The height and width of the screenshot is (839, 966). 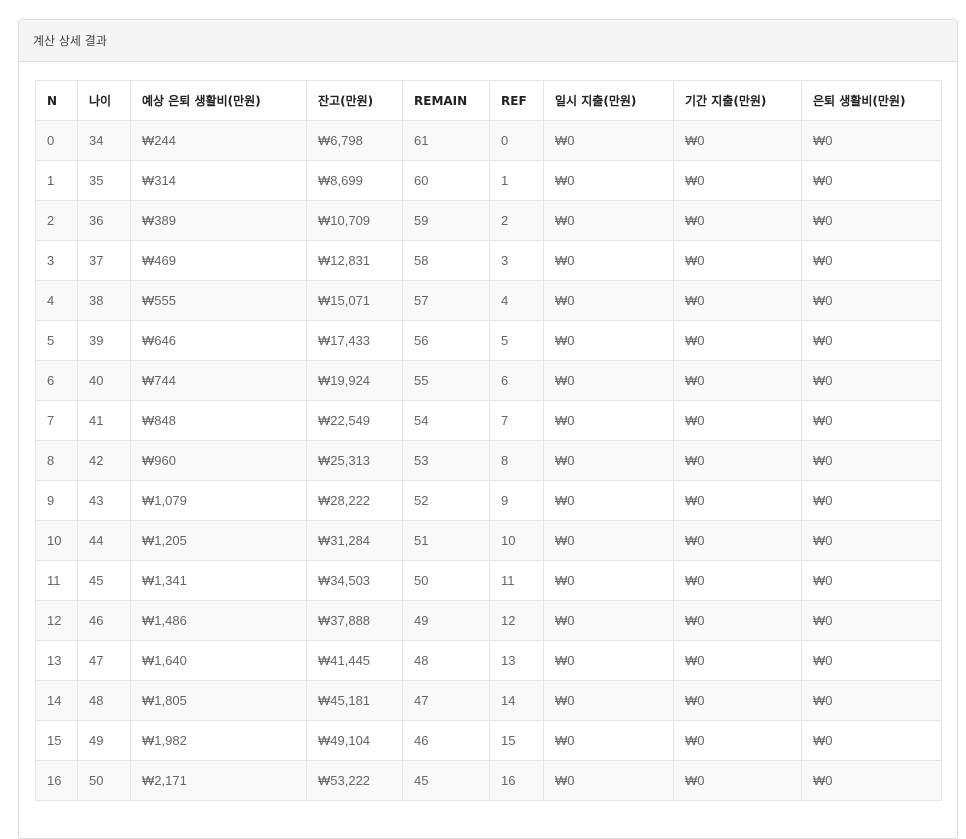 I want to click on cell-col-n: 5, so click(x=56, y=340).